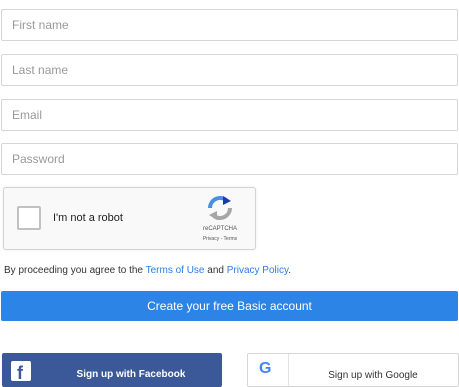 This screenshot has height=387, width=459. Describe the element at coordinates (290, 270) in the screenshot. I see `terms-suffix: .` at that location.